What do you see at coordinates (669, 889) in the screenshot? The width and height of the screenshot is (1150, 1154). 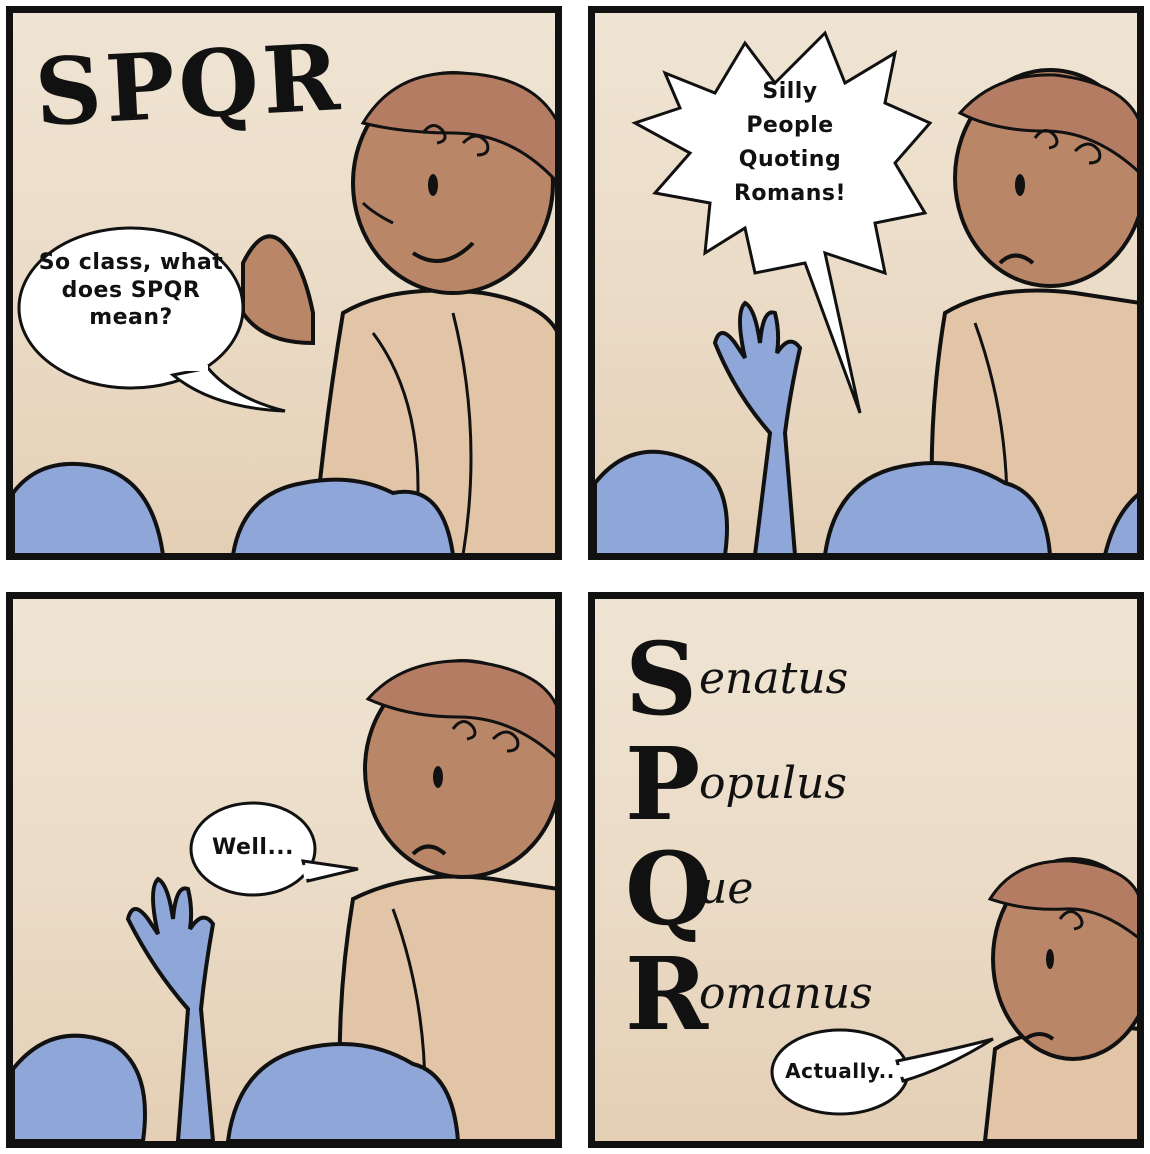 I see `acronym-letter: Q` at bounding box center [669, 889].